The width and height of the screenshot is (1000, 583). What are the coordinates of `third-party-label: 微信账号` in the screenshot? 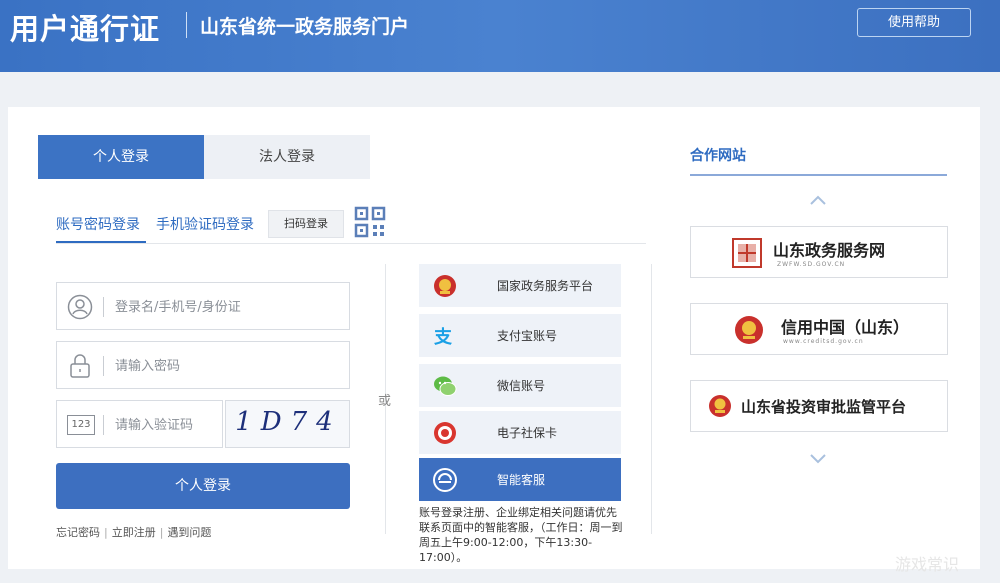 It's located at (521, 386).